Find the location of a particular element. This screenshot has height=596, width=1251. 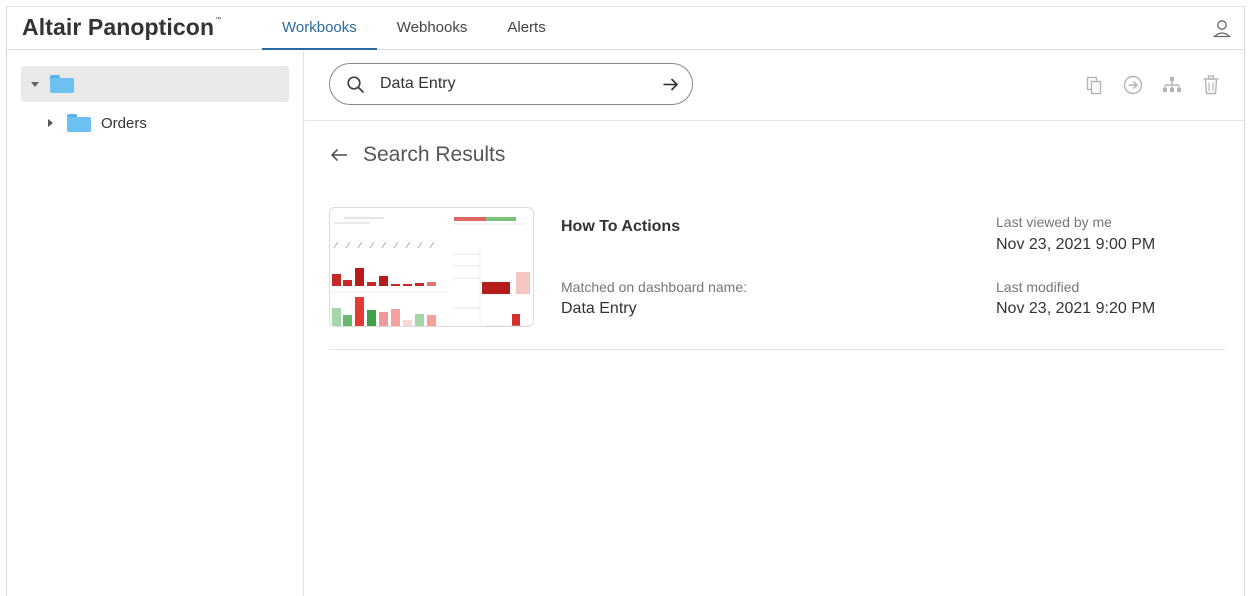

brand-trademark: ™ is located at coordinates (218, 20).